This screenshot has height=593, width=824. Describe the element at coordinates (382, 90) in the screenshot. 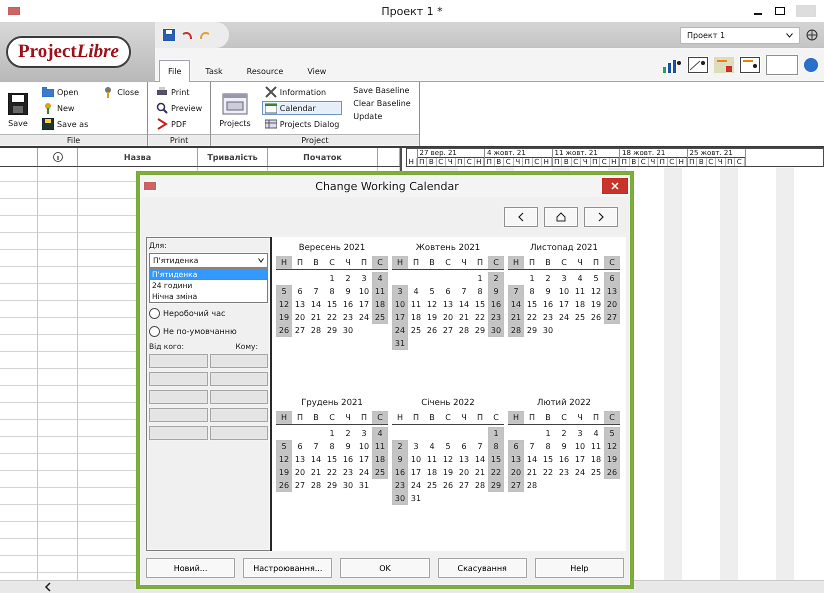

I see `ribbon-button: Save Baseline` at that location.